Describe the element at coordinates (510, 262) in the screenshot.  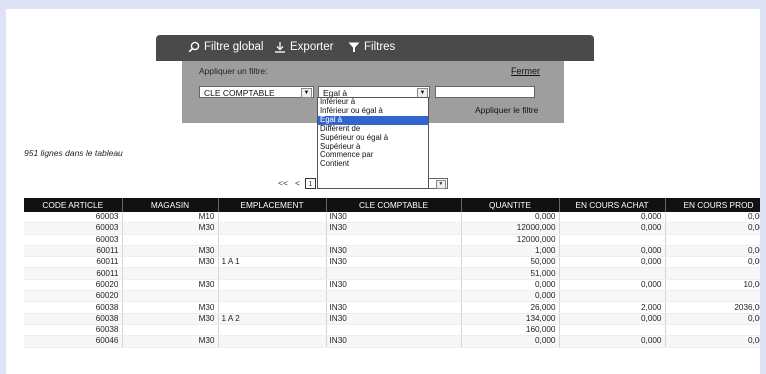
I see `table-cell: 50,000` at that location.